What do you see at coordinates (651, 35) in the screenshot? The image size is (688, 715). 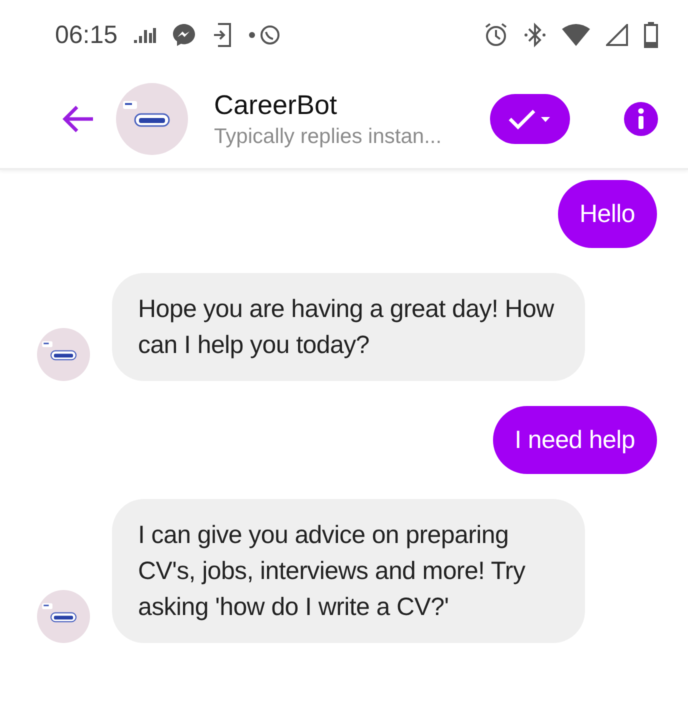 I see `battery-icon` at bounding box center [651, 35].